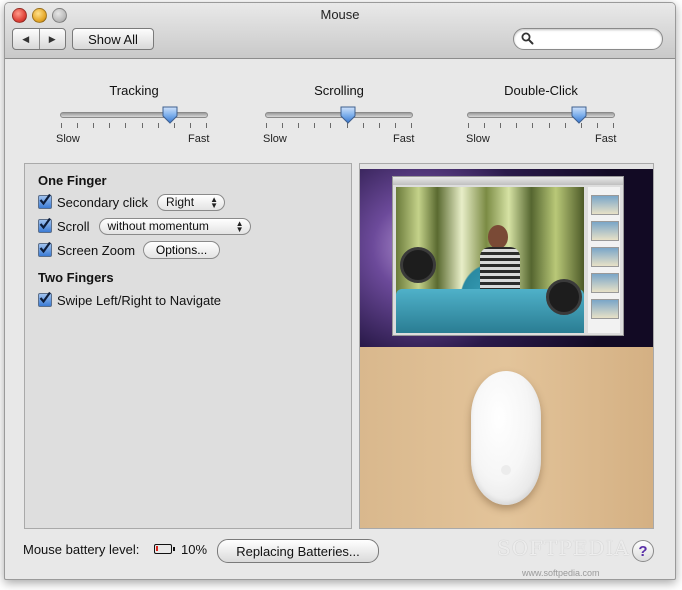 This screenshot has height=590, width=682. Describe the element at coordinates (579, 115) in the screenshot. I see `double-click-slider-thumb` at that location.